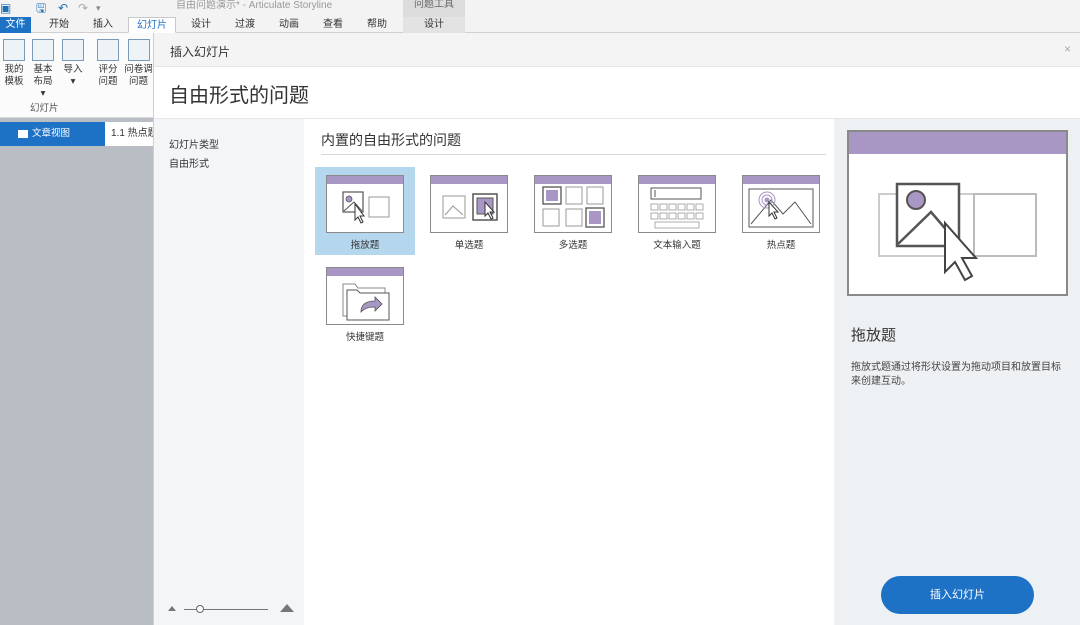 This screenshot has width=1080, height=625. Describe the element at coordinates (14, 50) in the screenshot. I see `template-icon` at that location.